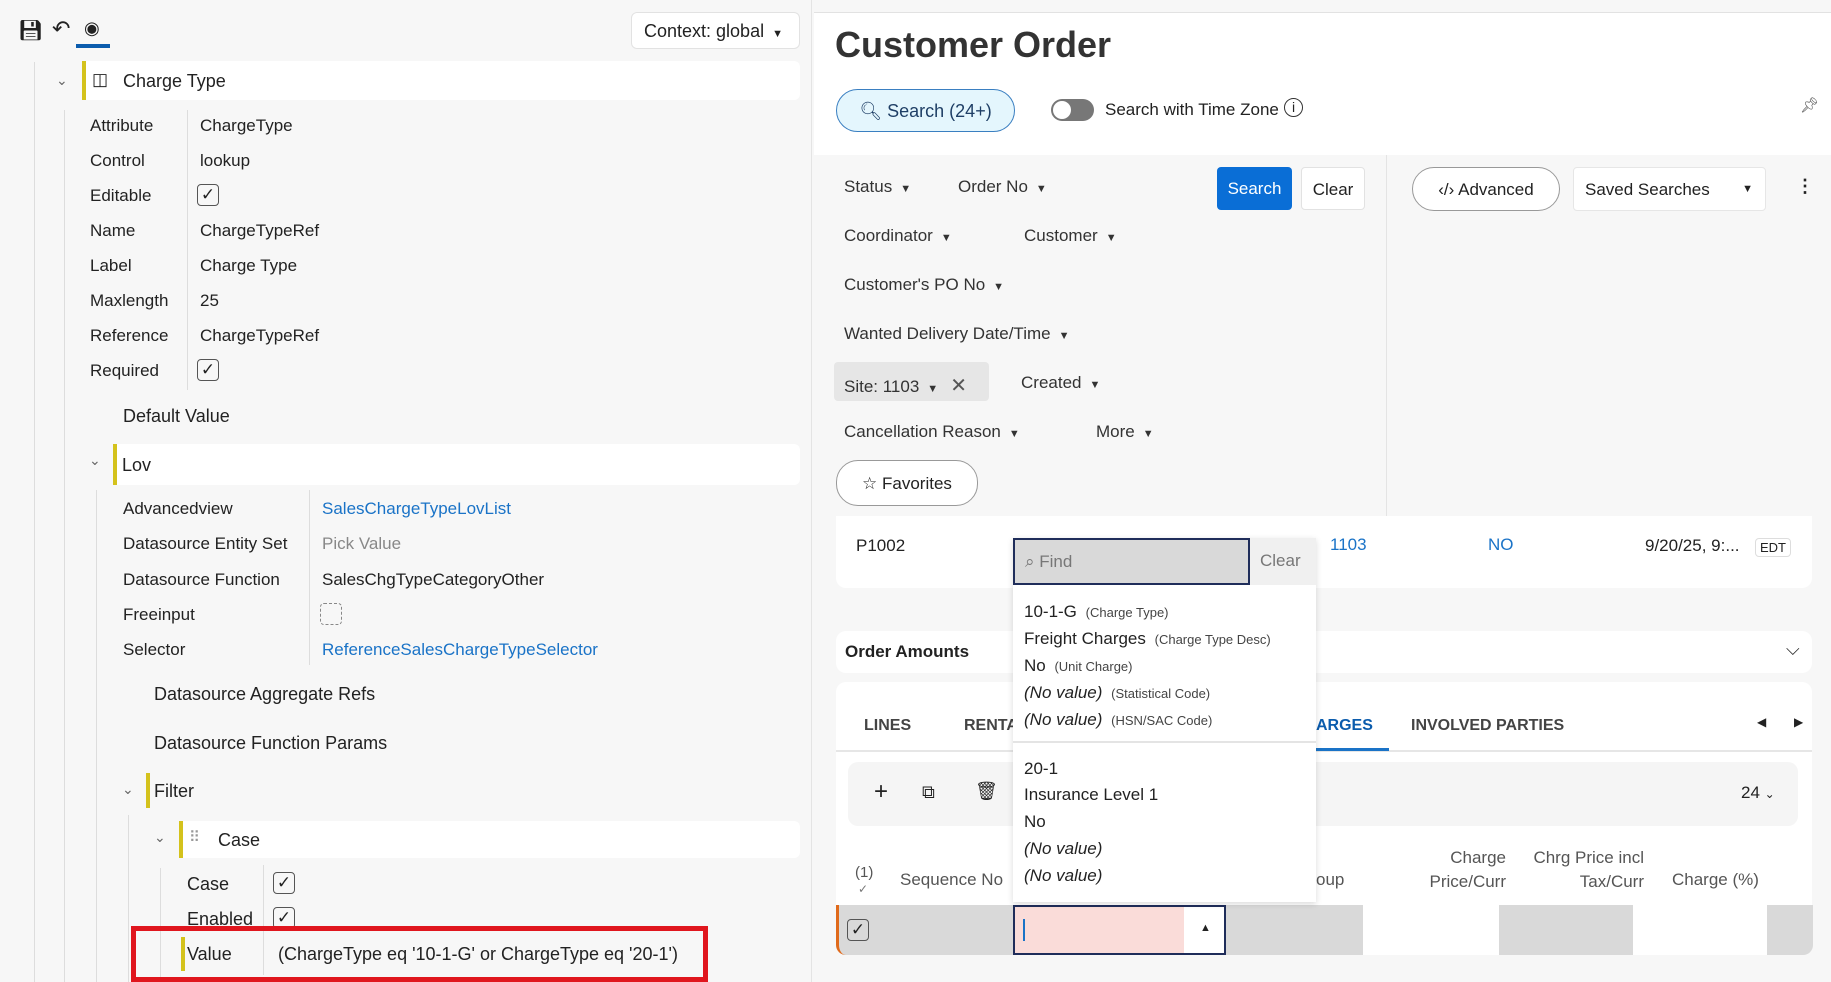 The height and width of the screenshot is (982, 1831). I want to click on saved-searches-dropdown: Saved Searches ▼, so click(1669, 189).